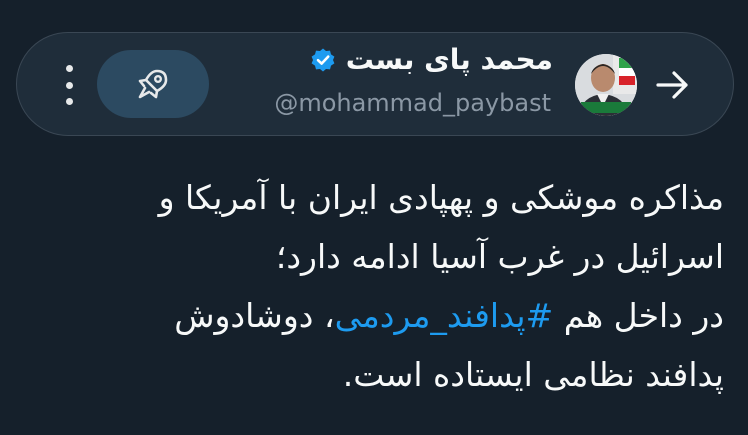 The height and width of the screenshot is (435, 748). Describe the element at coordinates (69, 85) in the screenshot. I see `more-options-button` at that location.